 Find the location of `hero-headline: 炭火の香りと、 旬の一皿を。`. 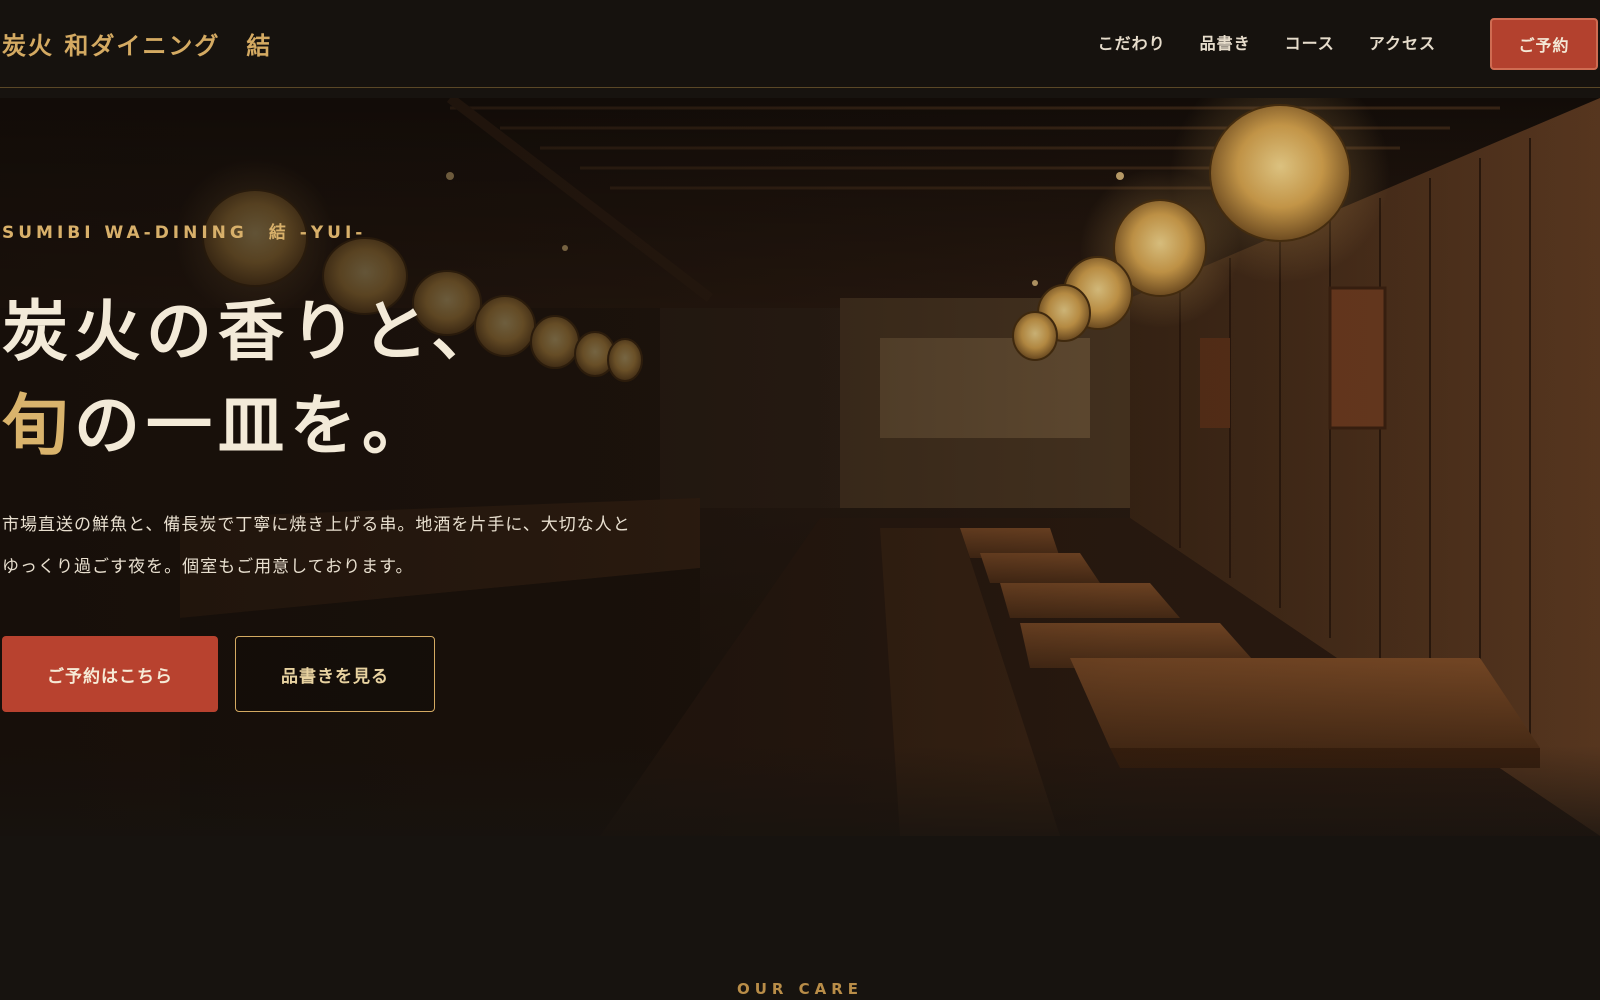

hero-headline: 炭火の香りと、 旬の一皿を。 is located at coordinates (252, 378).